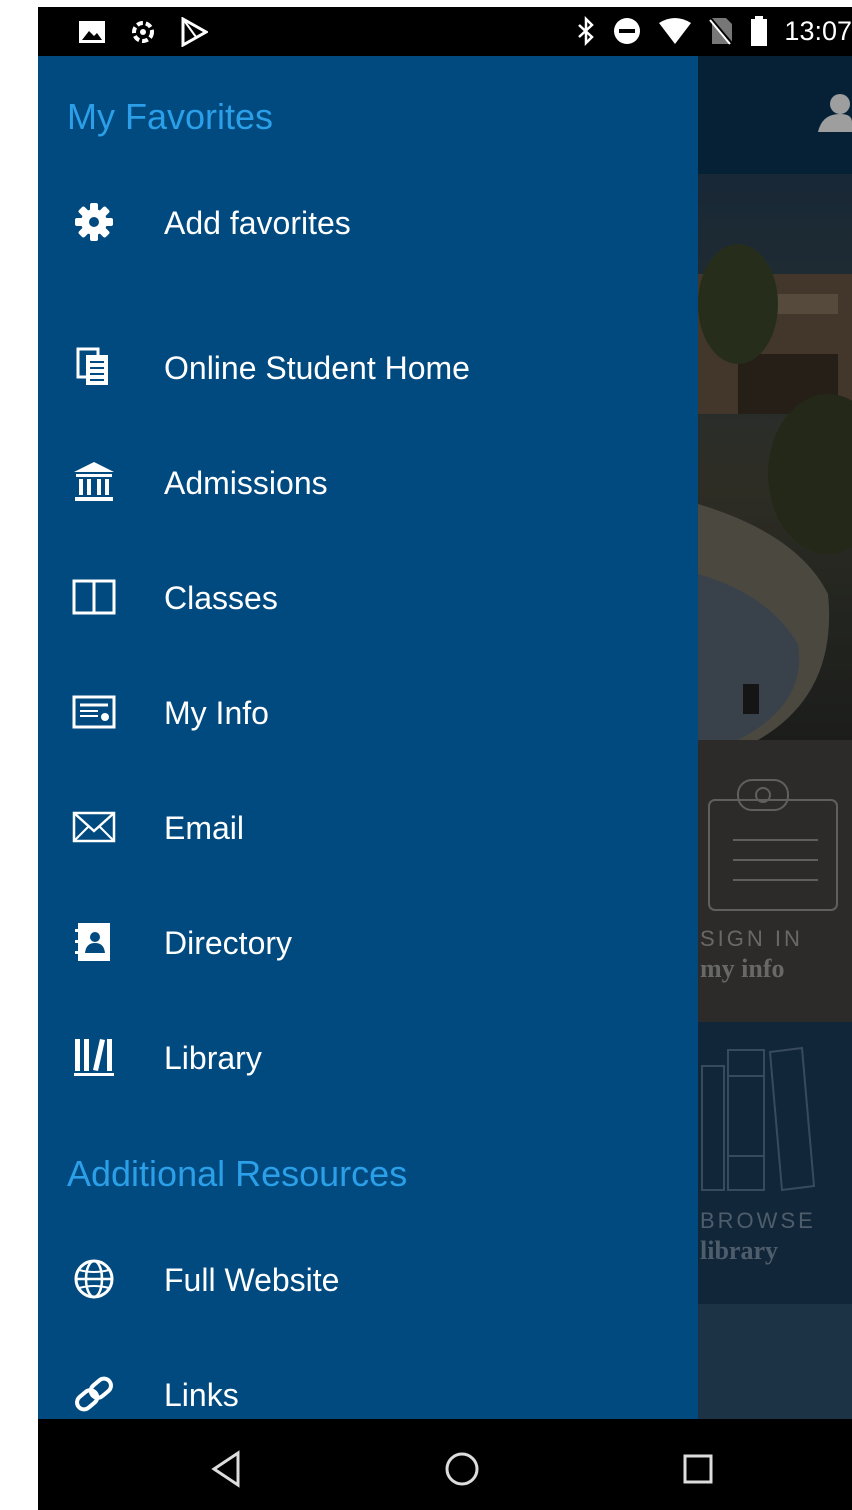  What do you see at coordinates (216, 713) in the screenshot?
I see `drawer-item-label: My Info` at bounding box center [216, 713].